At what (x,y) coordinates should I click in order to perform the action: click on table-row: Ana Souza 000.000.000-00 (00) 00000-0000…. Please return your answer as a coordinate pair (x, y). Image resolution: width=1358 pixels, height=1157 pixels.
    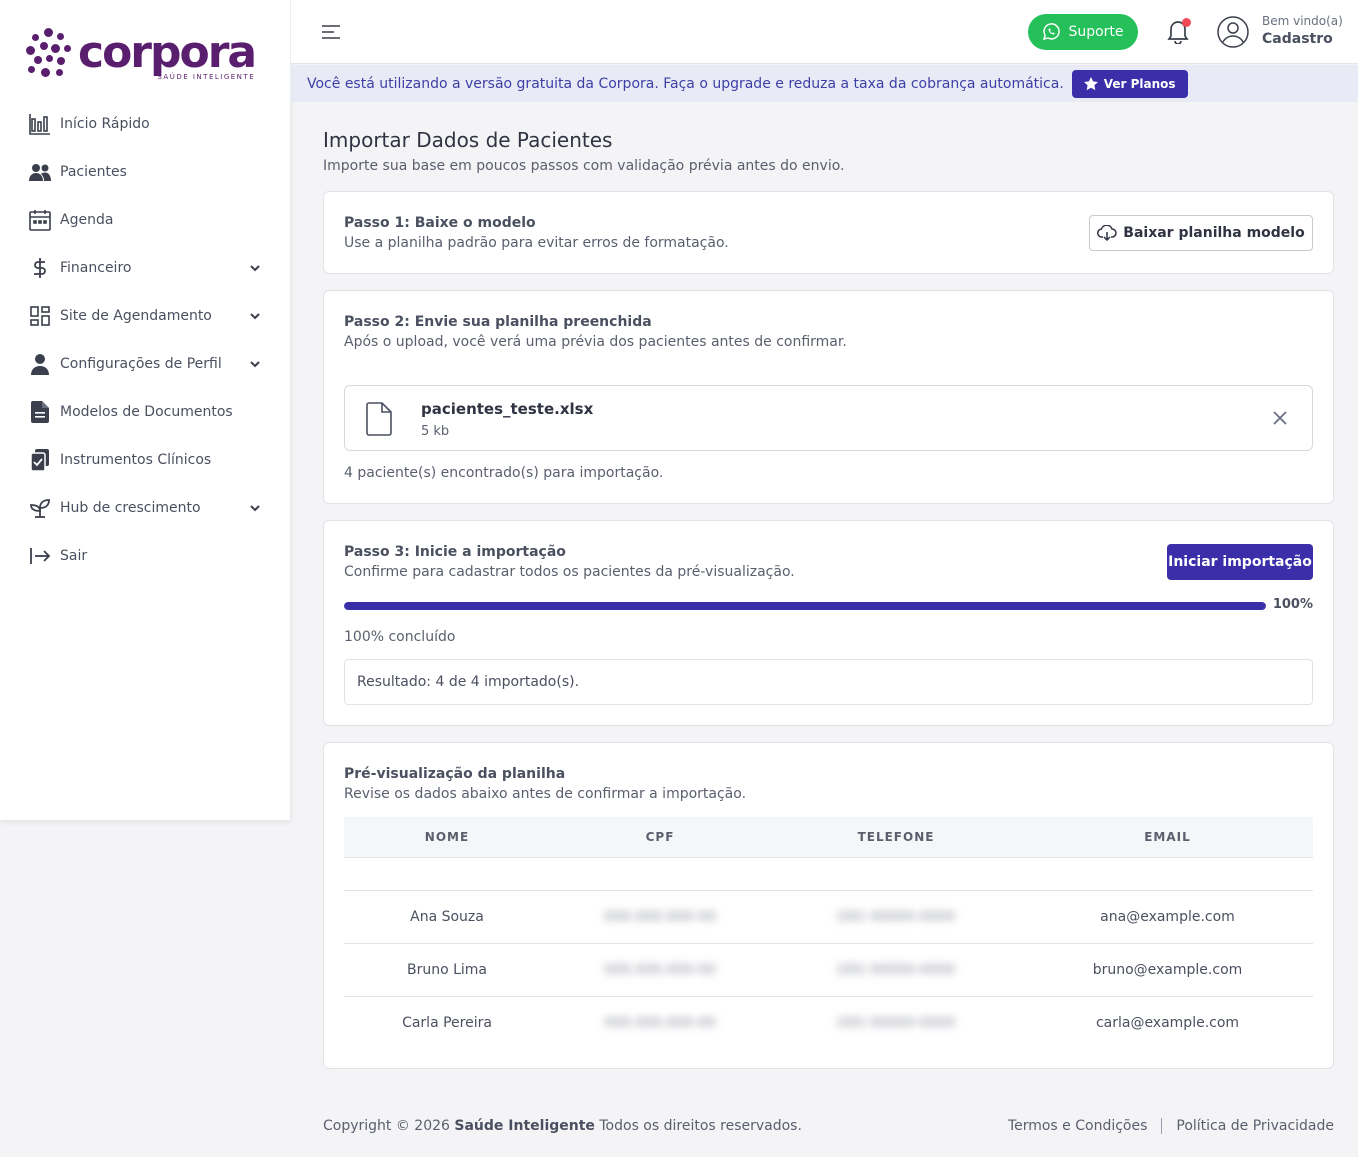
    Looking at the image, I should click on (828, 917).